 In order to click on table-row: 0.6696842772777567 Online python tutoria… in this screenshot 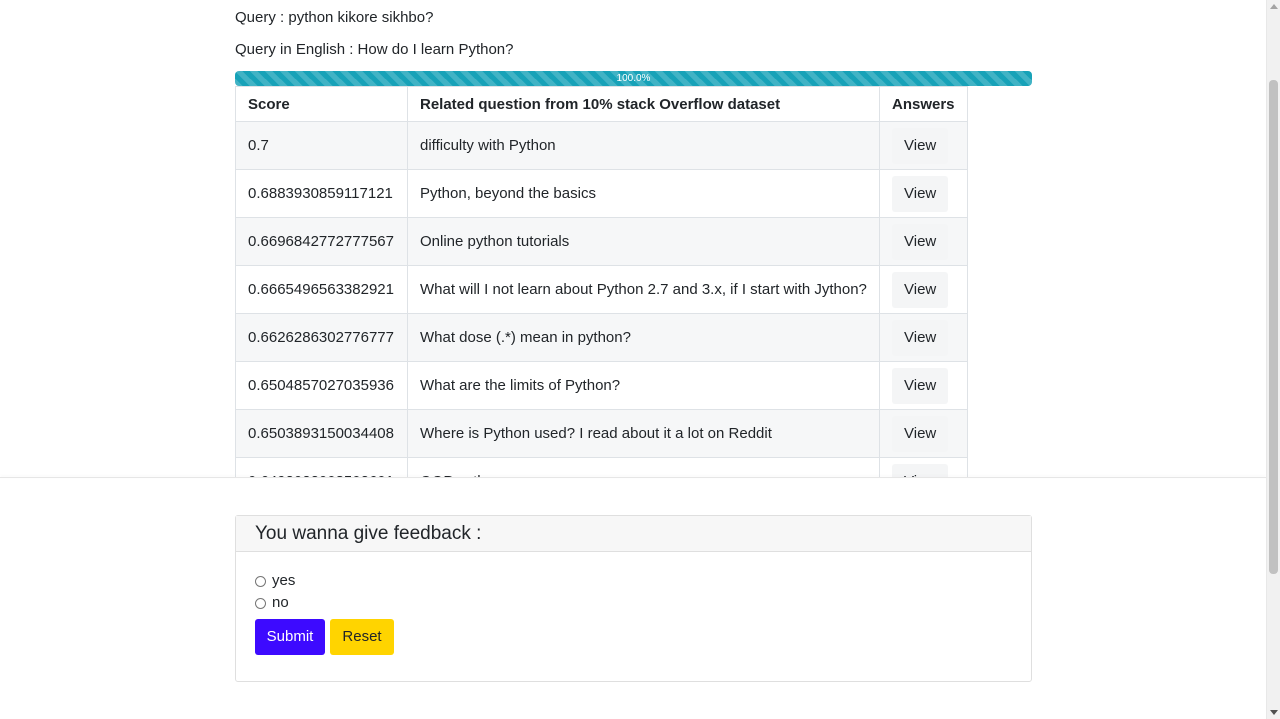, I will do `click(601, 241)`.